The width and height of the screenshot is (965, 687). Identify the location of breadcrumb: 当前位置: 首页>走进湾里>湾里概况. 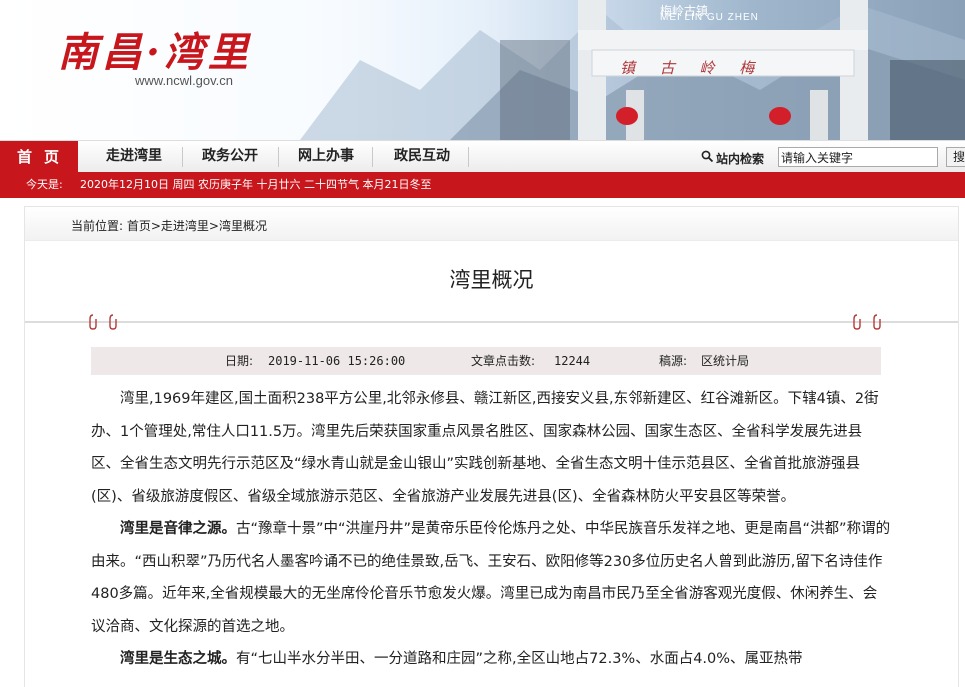
(169, 225).